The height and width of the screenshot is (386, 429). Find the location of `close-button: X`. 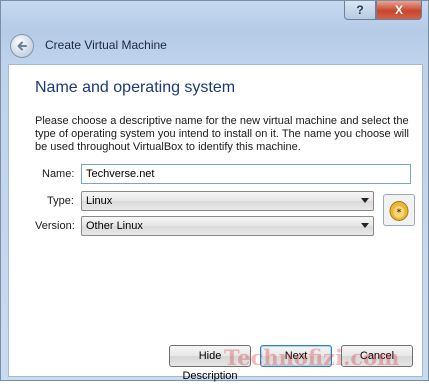

close-button: X is located at coordinates (399, 10).